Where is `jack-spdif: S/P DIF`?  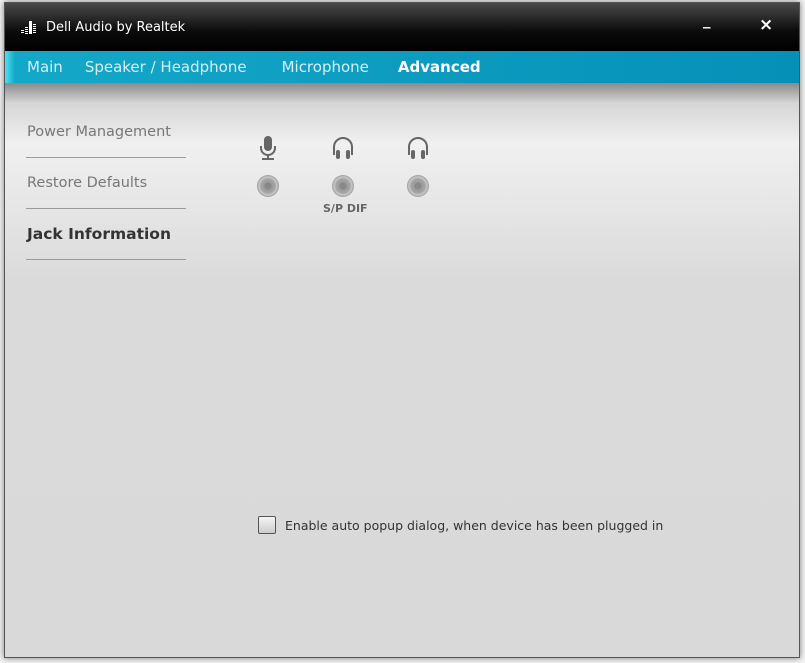 jack-spdif: S/P DIF is located at coordinates (345, 175).